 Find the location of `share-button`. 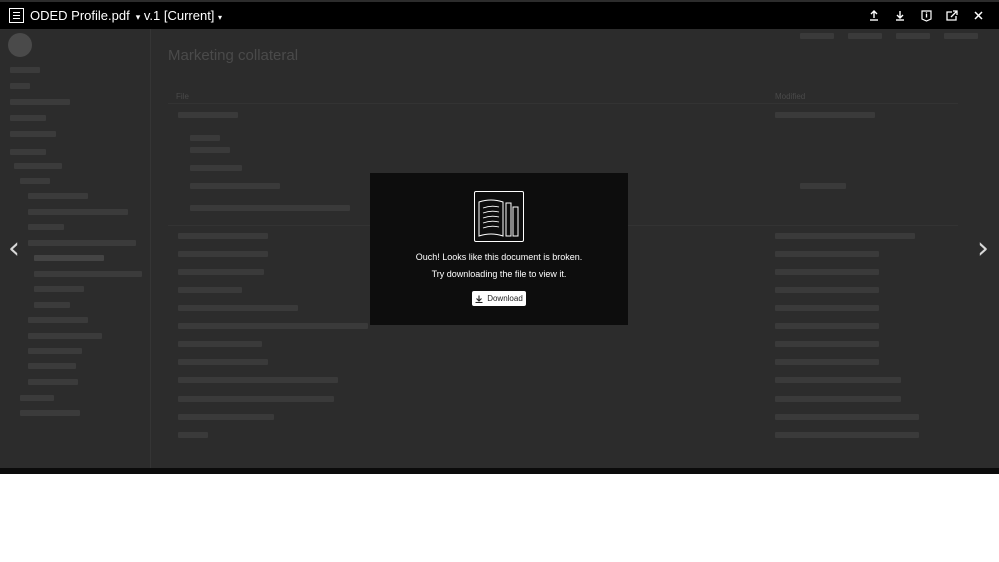

share-button is located at coordinates (952, 15).